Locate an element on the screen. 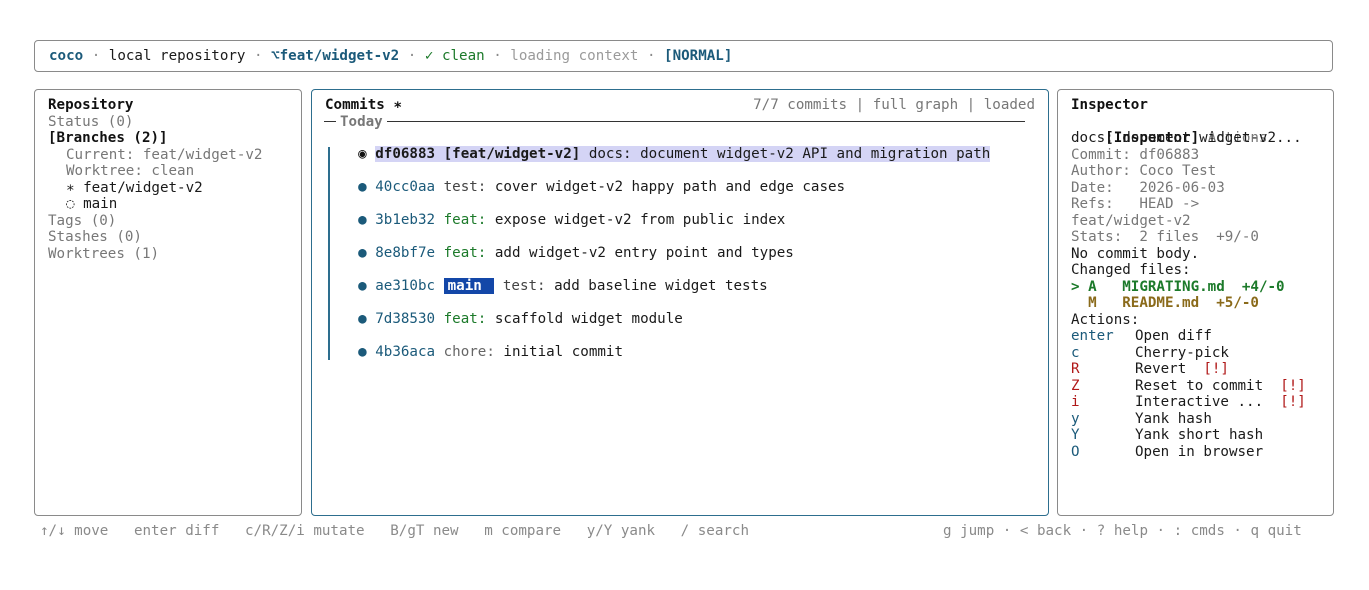  commit-node-icon: ◉ is located at coordinates (362, 154).